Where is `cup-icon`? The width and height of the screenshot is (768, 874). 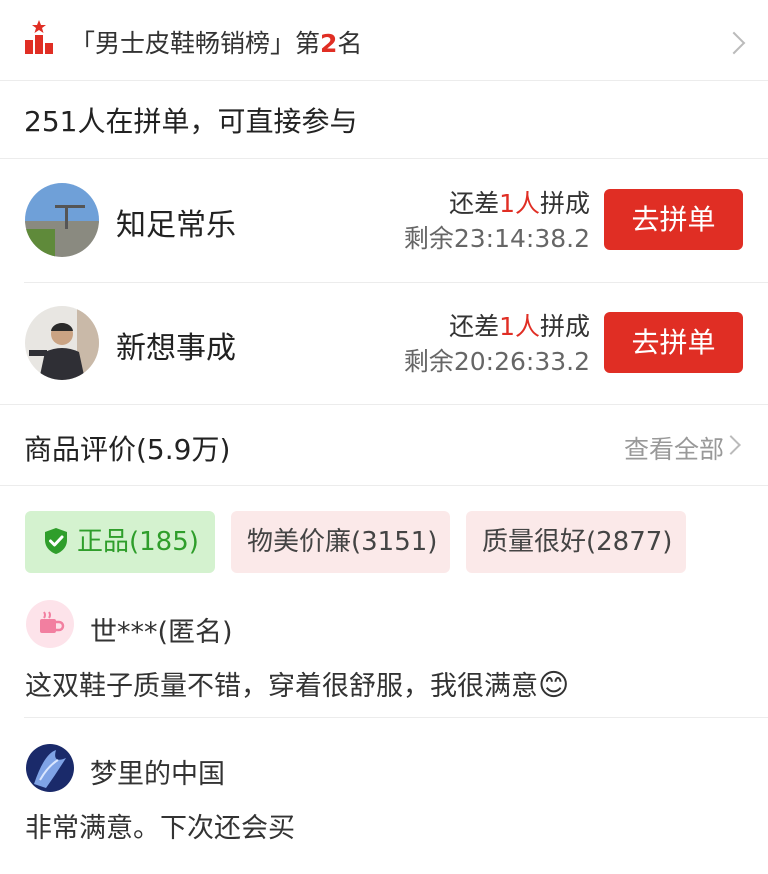
cup-icon is located at coordinates (52, 622).